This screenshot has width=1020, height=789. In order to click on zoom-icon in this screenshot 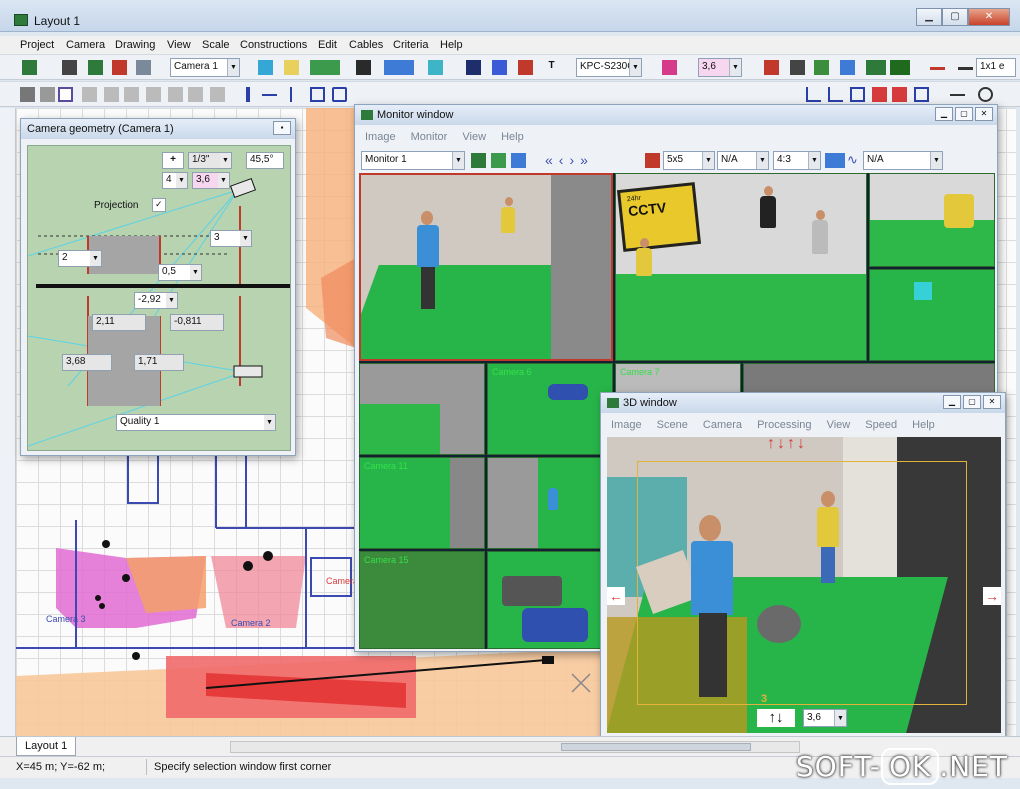, I will do `click(847, 67)`.